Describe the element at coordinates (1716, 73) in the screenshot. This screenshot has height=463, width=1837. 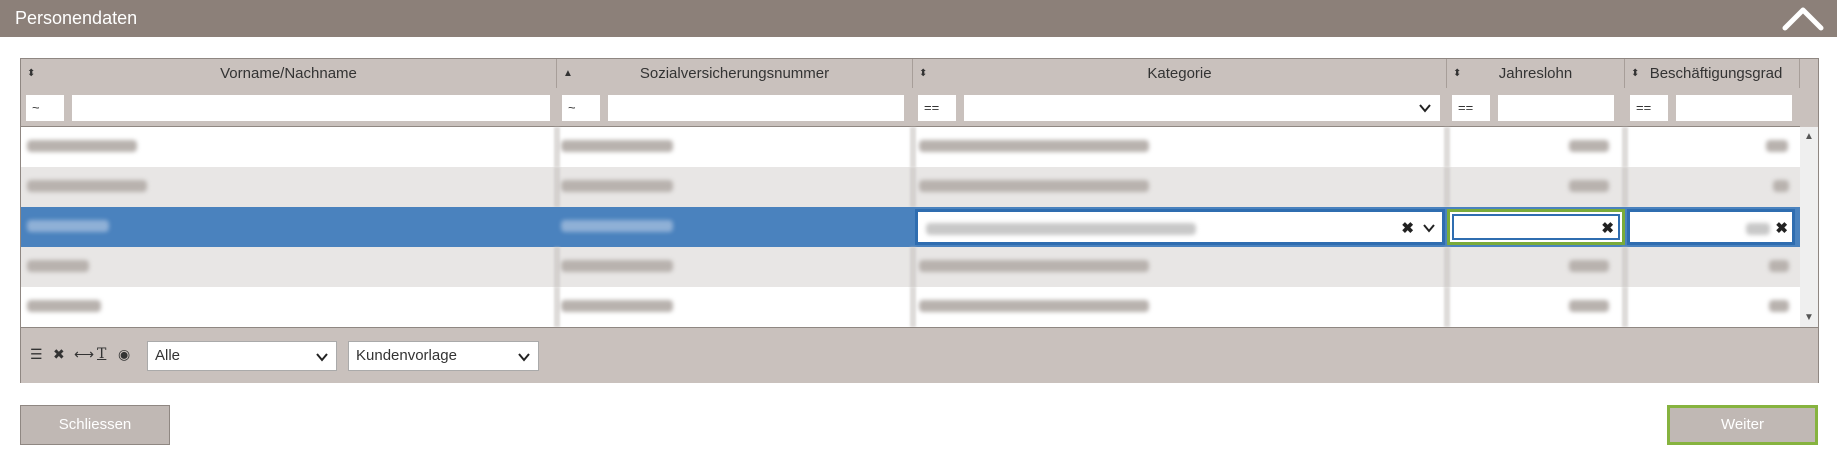
I see `column-header-label: Beschäftigungsgrad` at that location.